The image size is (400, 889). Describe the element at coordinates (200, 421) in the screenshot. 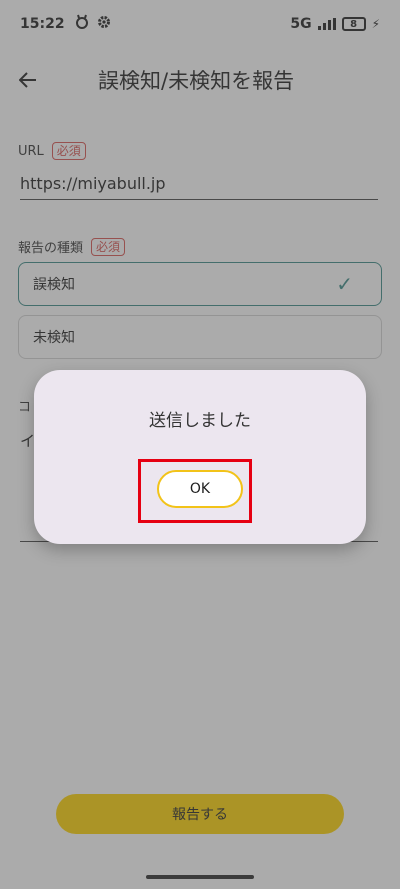

I see `dialog-message: 送信しました` at that location.